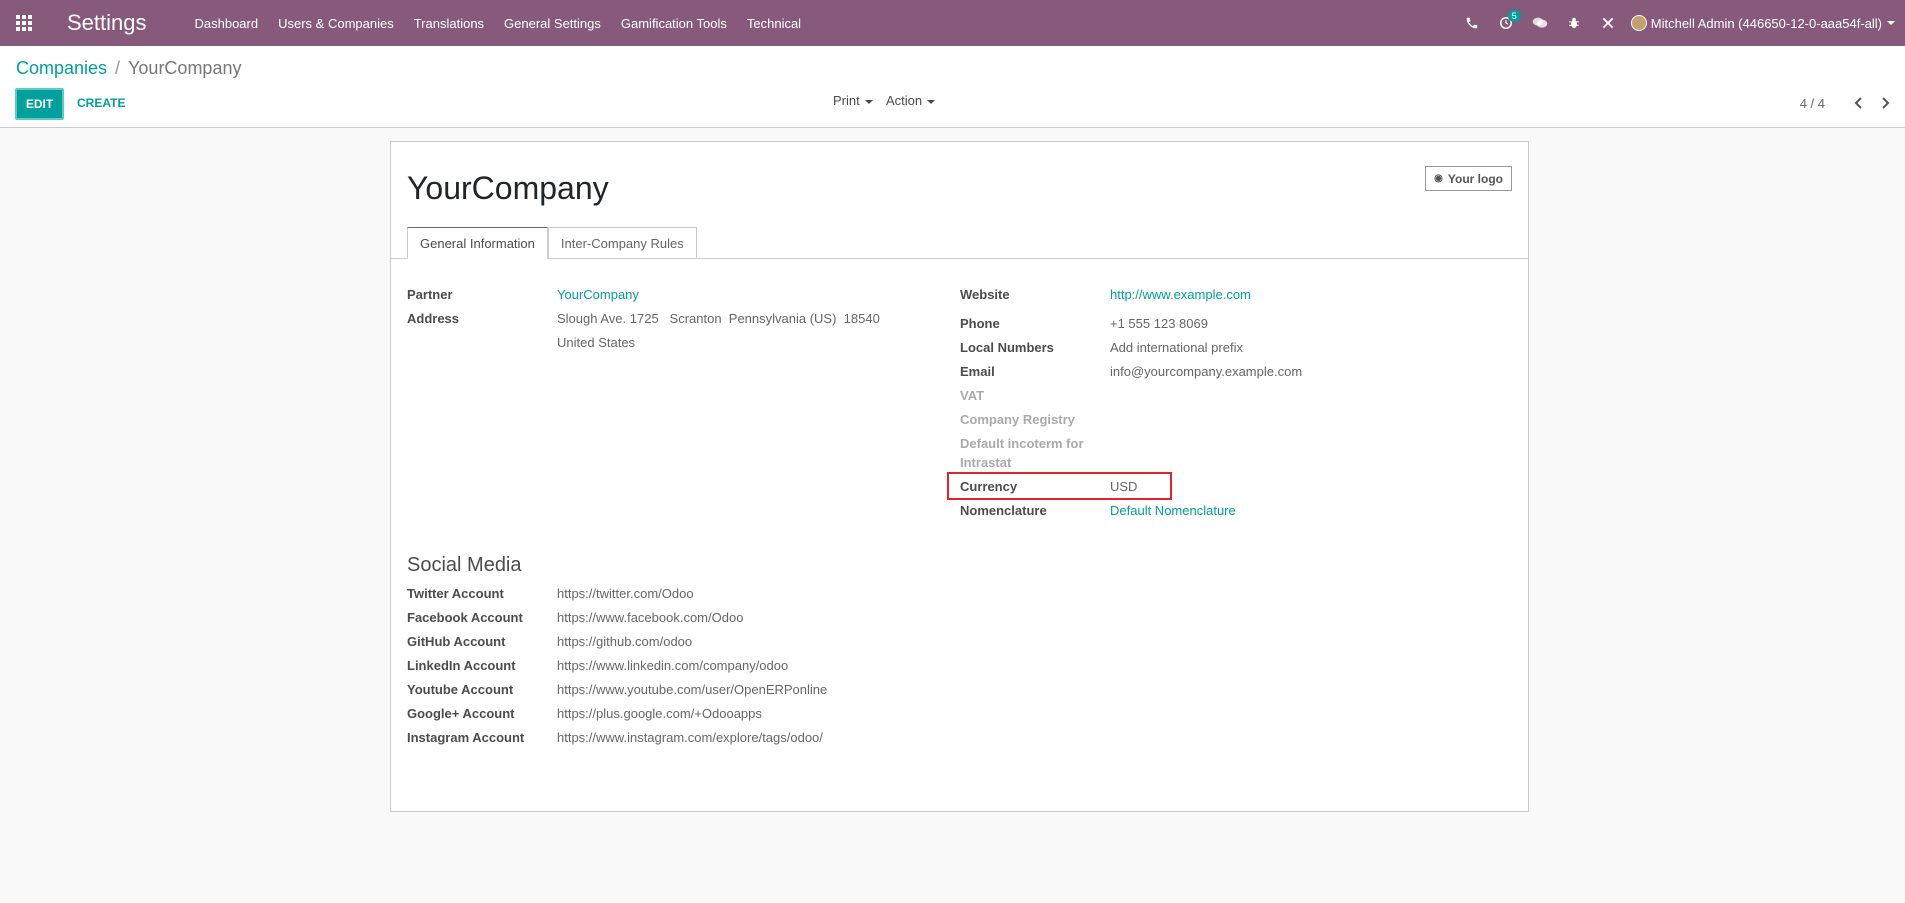 The height and width of the screenshot is (903, 1905). What do you see at coordinates (477, 243) in the screenshot?
I see `tab-general-information: General Information` at bounding box center [477, 243].